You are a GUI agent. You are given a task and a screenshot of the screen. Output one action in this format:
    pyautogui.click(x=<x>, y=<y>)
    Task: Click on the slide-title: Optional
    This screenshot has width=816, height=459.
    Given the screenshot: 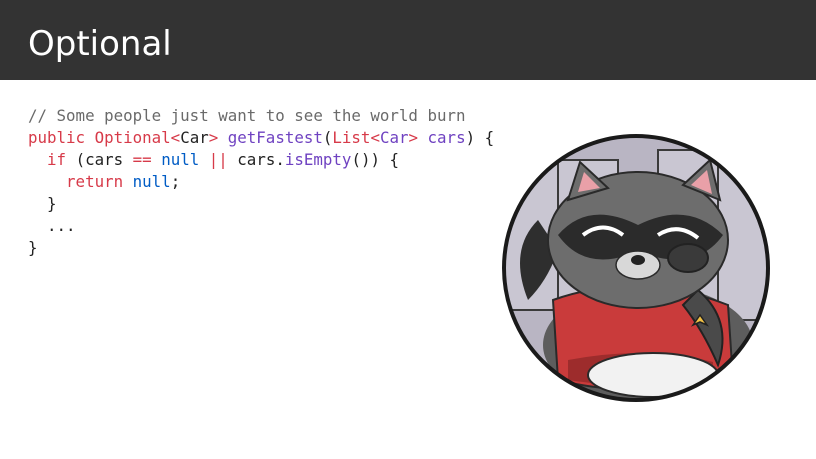 What is the action you would take?
    pyautogui.click(x=100, y=44)
    